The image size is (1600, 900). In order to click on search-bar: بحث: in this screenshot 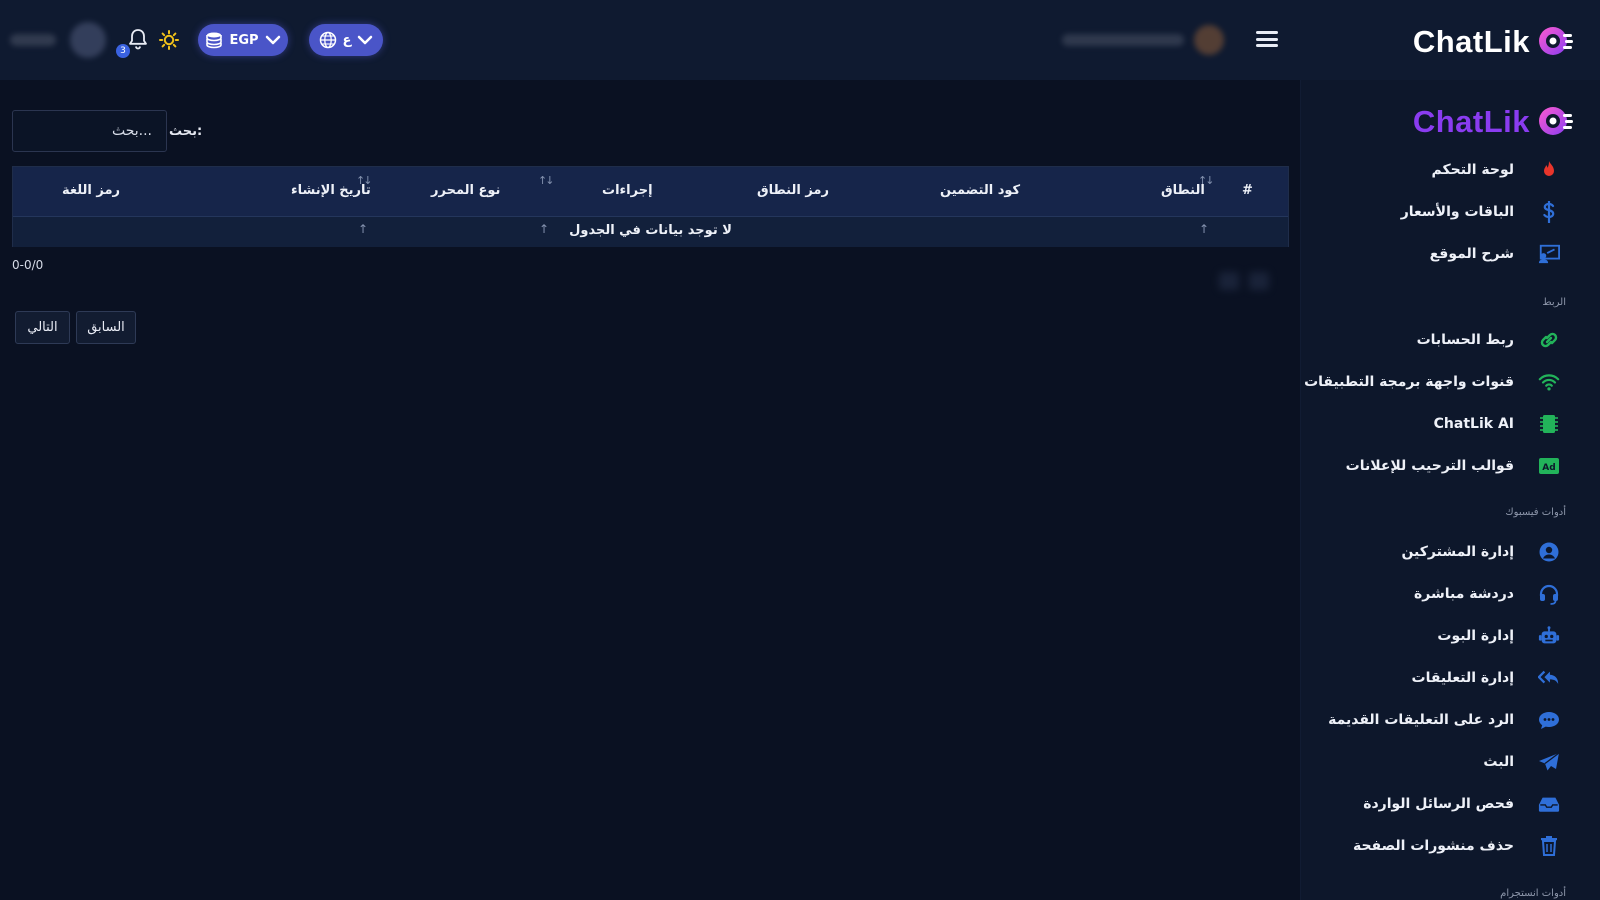, I will do `click(107, 131)`.